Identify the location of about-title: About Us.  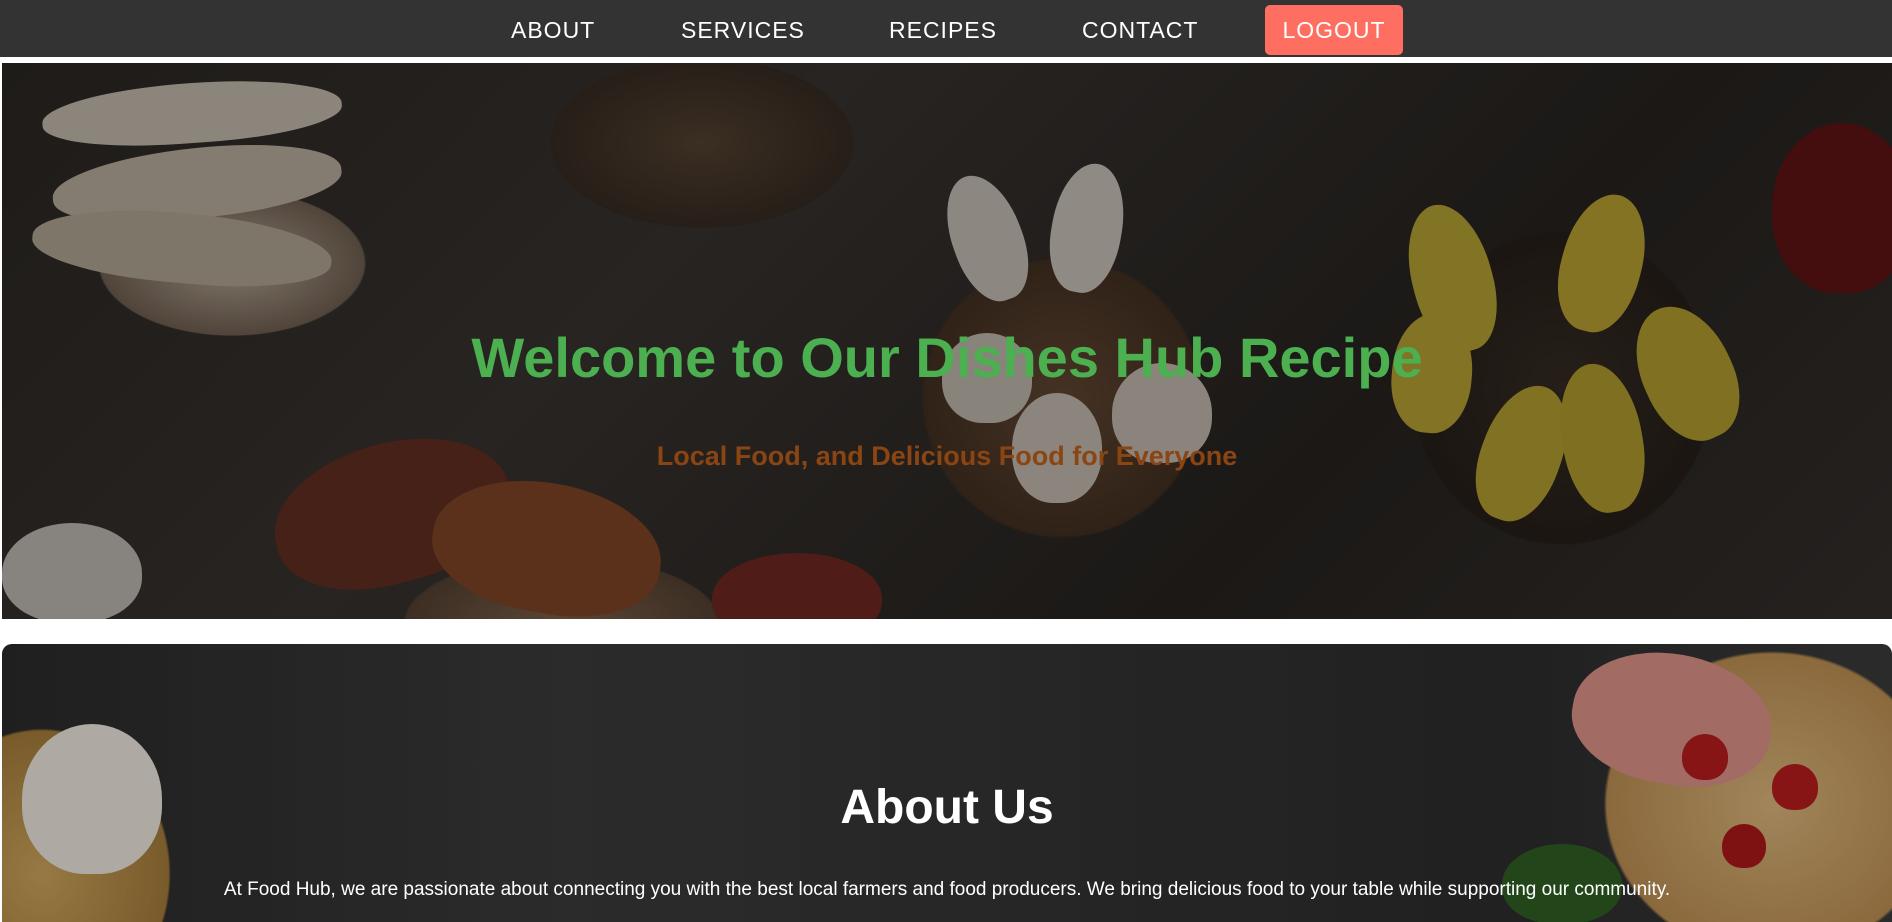
(947, 807).